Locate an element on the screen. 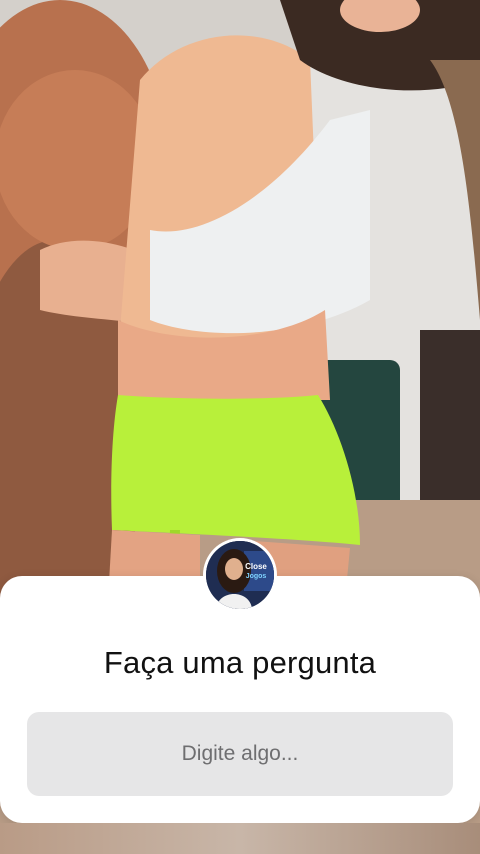 This screenshot has width=480, height=854. svg-text: Close is located at coordinates (256, 566).